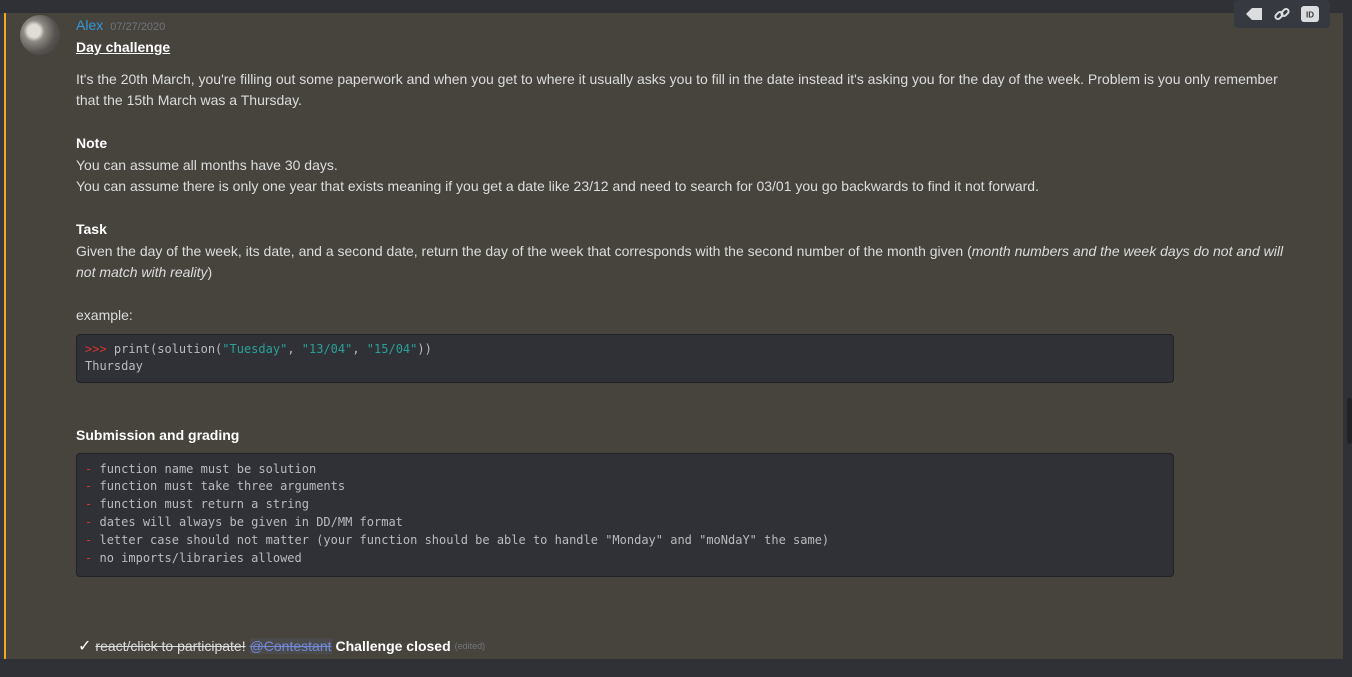  I want to click on edited-label: (edited), so click(470, 646).